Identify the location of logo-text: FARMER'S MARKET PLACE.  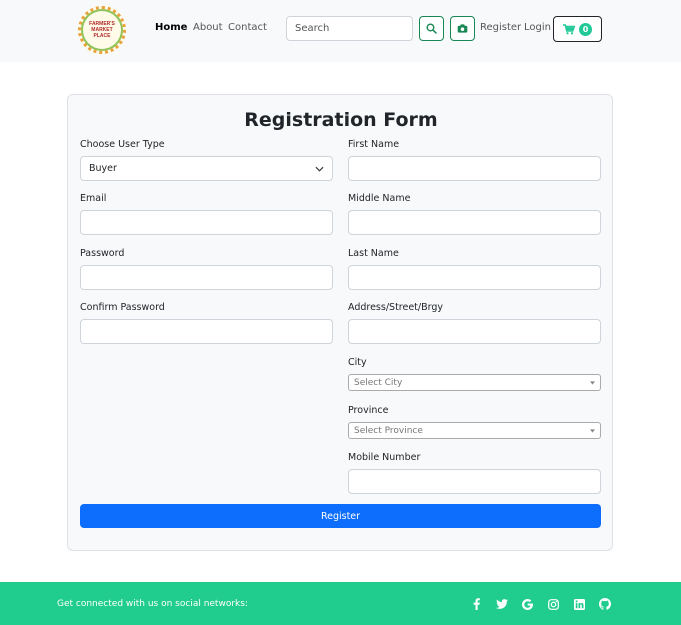
(102, 30).